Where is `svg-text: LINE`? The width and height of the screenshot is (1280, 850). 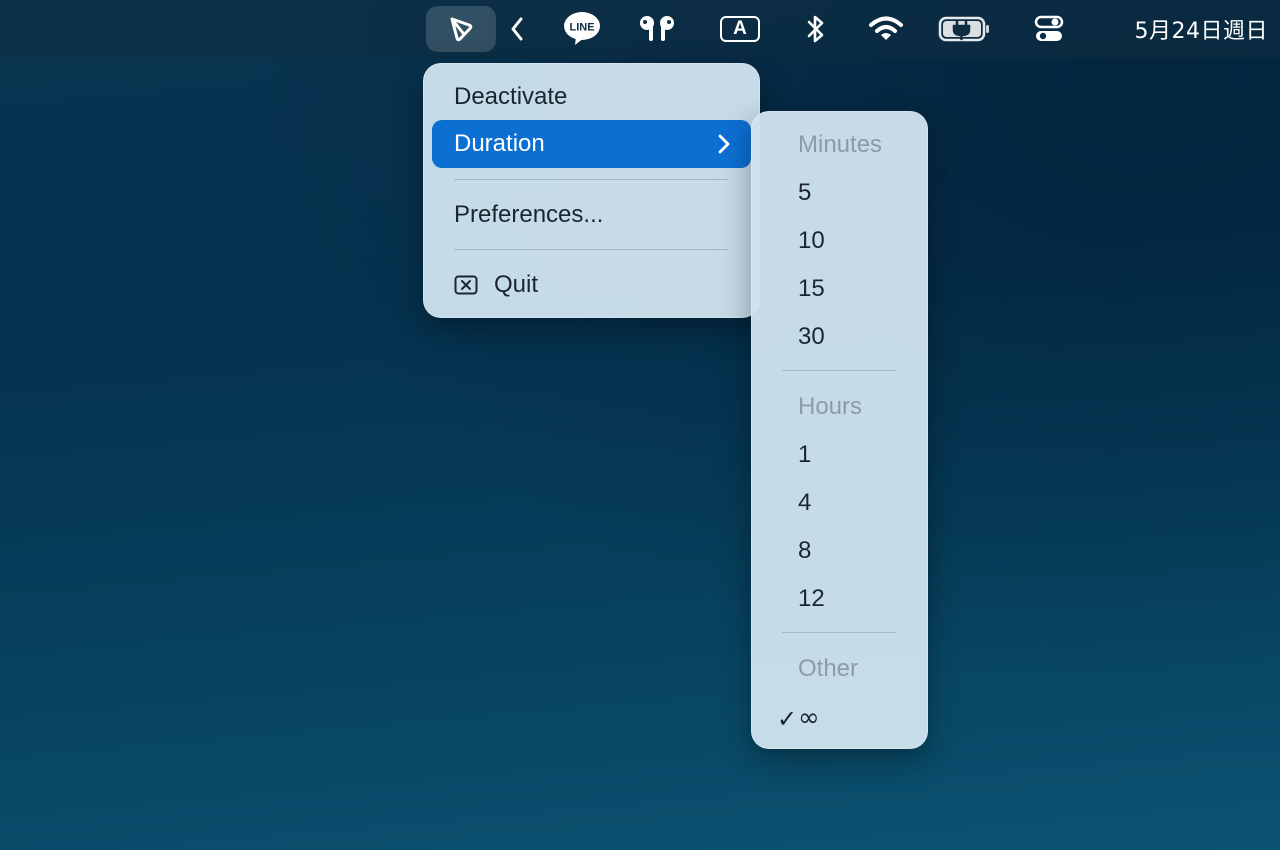
svg-text: LINE is located at coordinates (581, 28).